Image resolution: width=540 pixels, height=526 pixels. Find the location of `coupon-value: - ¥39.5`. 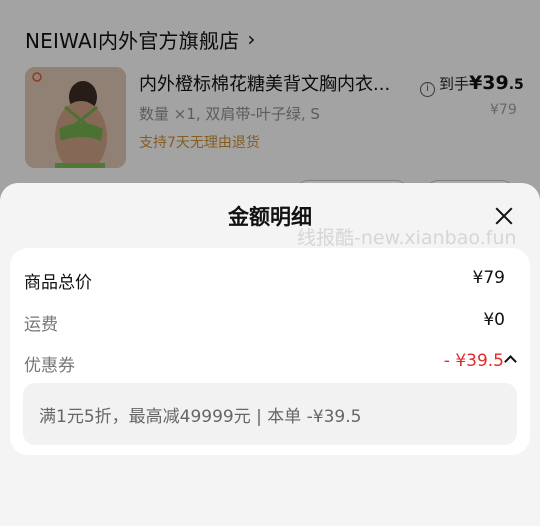

coupon-value: - ¥39.5 is located at coordinates (474, 361).